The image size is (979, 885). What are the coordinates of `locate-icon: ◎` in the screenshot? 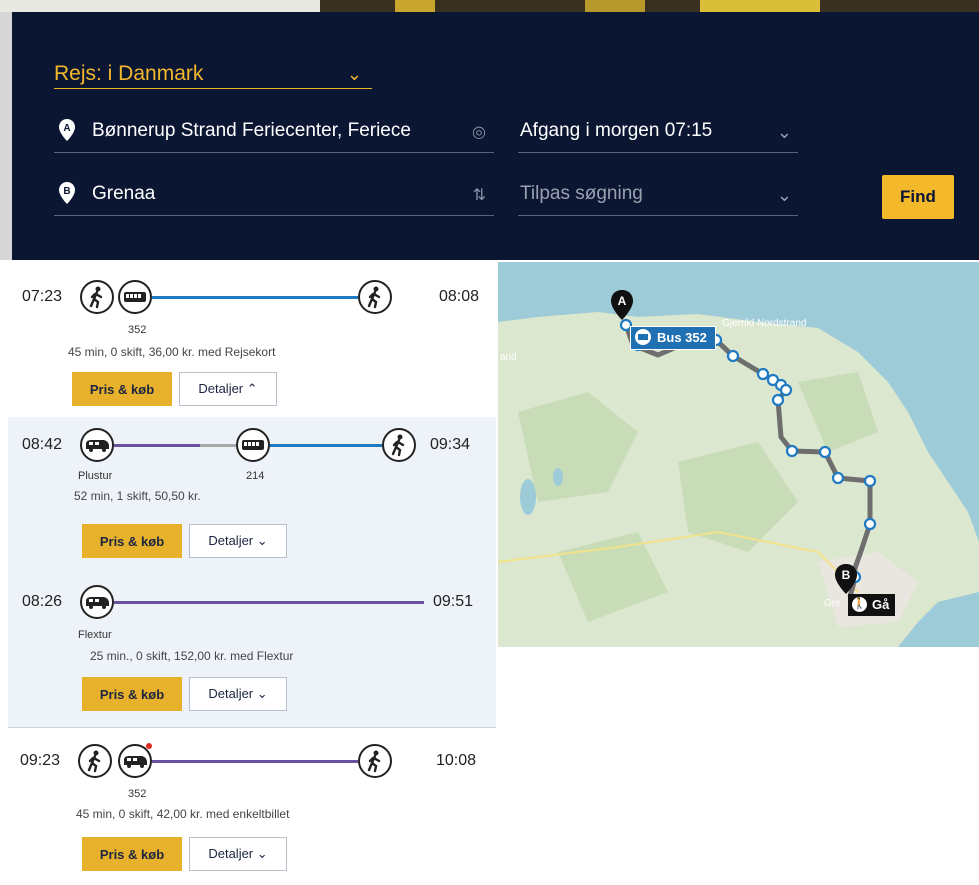 It's located at (479, 132).